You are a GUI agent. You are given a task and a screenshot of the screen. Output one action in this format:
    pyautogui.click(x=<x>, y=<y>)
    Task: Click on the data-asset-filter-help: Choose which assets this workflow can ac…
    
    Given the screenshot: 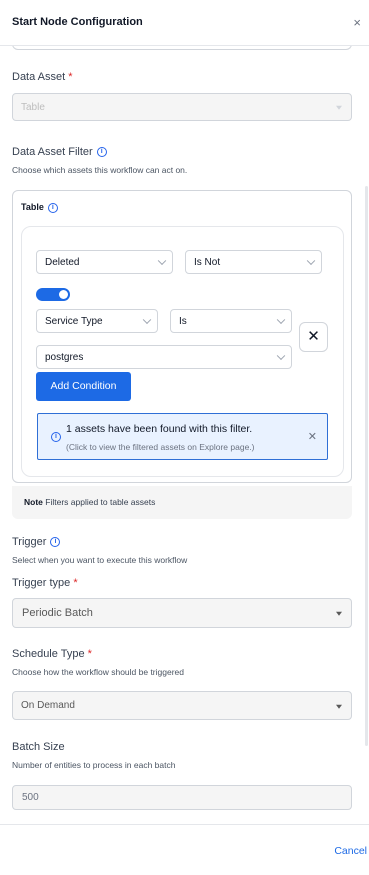 What is the action you would take?
    pyautogui.click(x=100, y=170)
    